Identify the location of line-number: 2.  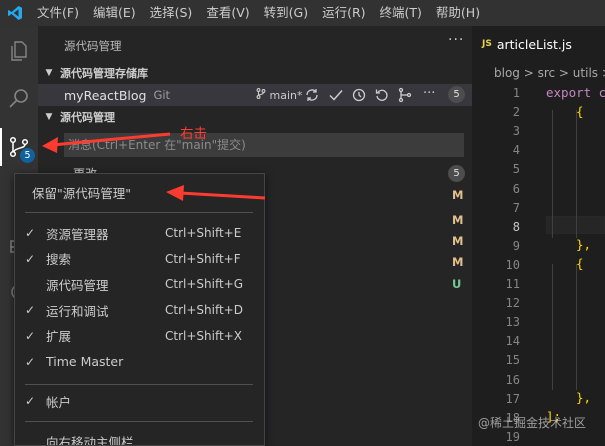
(516, 112).